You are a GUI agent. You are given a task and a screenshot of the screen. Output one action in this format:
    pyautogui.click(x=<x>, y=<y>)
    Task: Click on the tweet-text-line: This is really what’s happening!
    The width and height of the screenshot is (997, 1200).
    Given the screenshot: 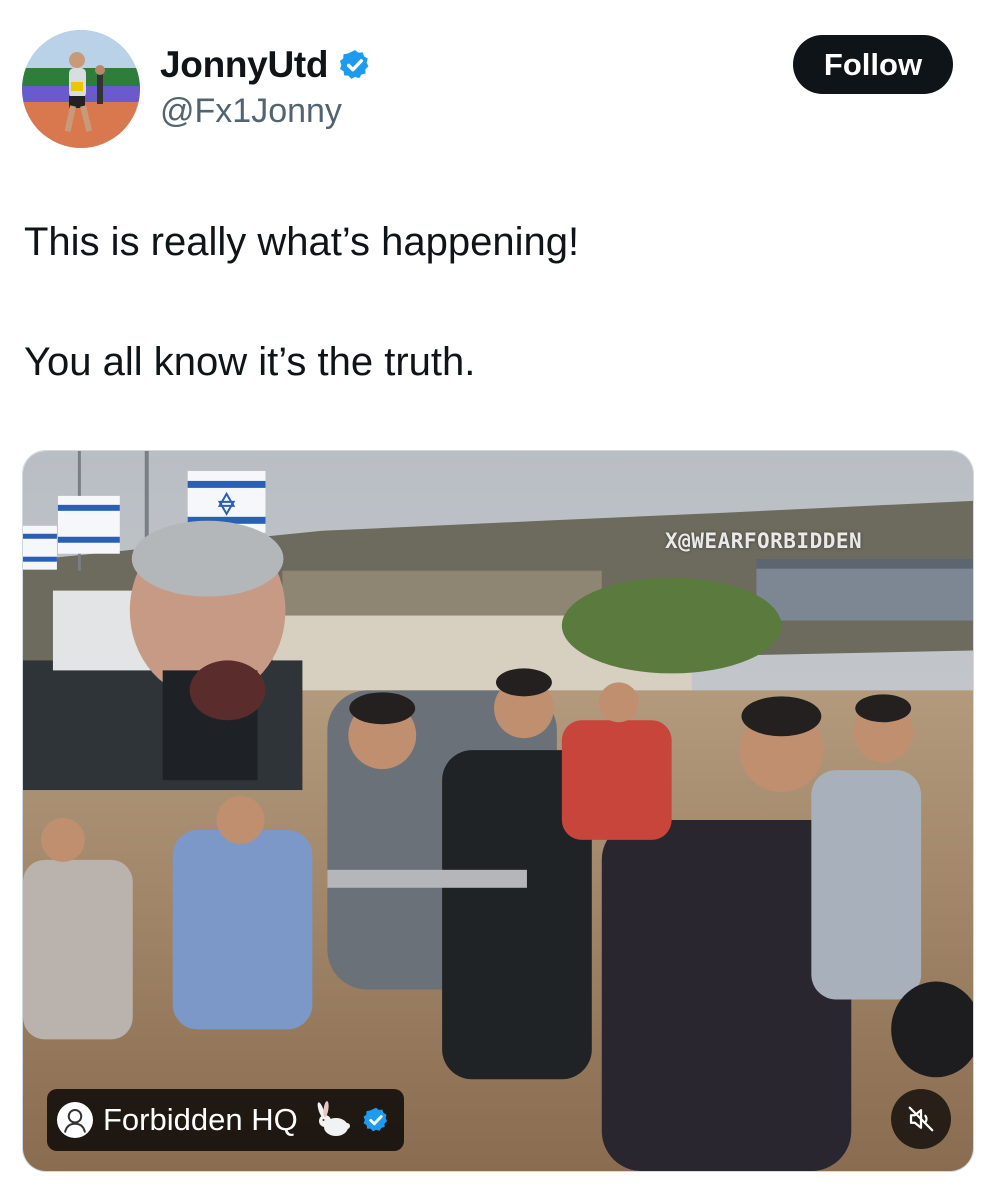 What is the action you would take?
    pyautogui.click(x=302, y=242)
    